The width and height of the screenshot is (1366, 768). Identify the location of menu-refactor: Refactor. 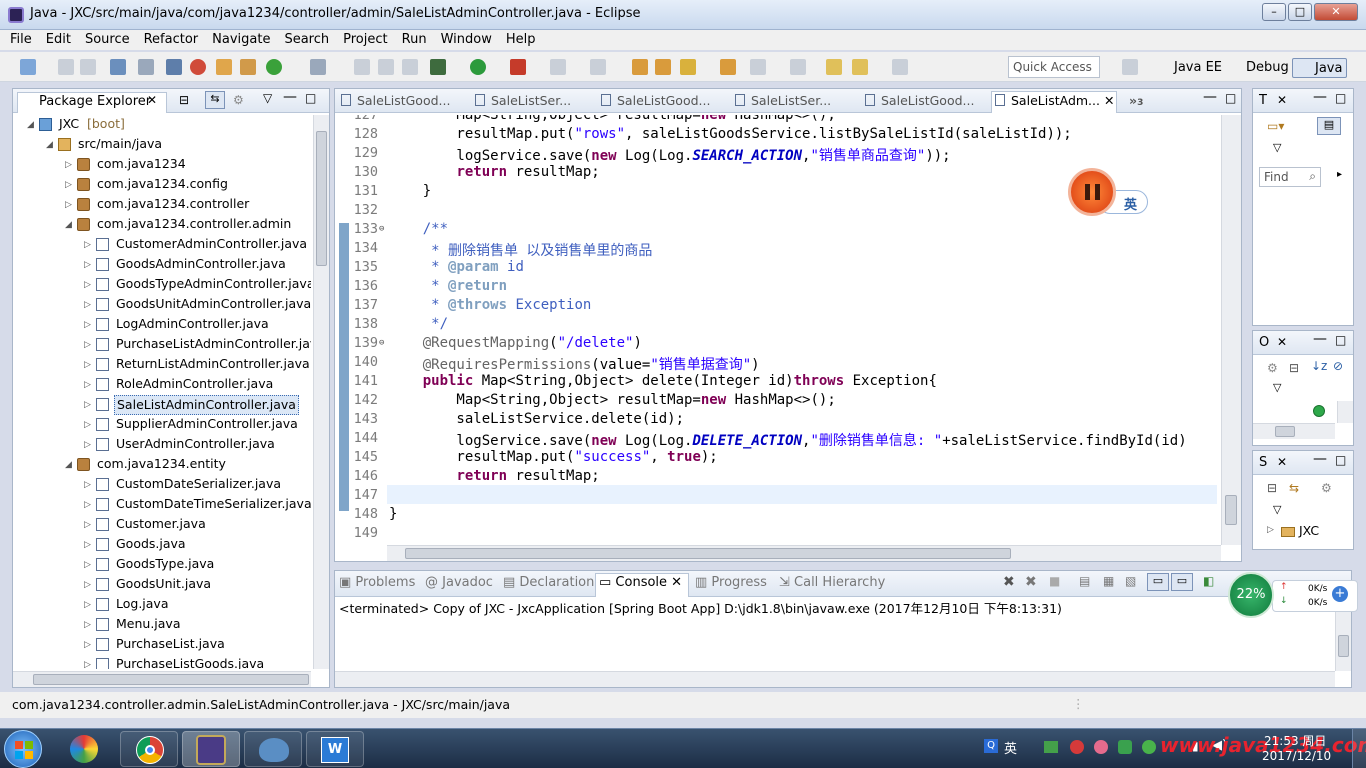
(171, 38).